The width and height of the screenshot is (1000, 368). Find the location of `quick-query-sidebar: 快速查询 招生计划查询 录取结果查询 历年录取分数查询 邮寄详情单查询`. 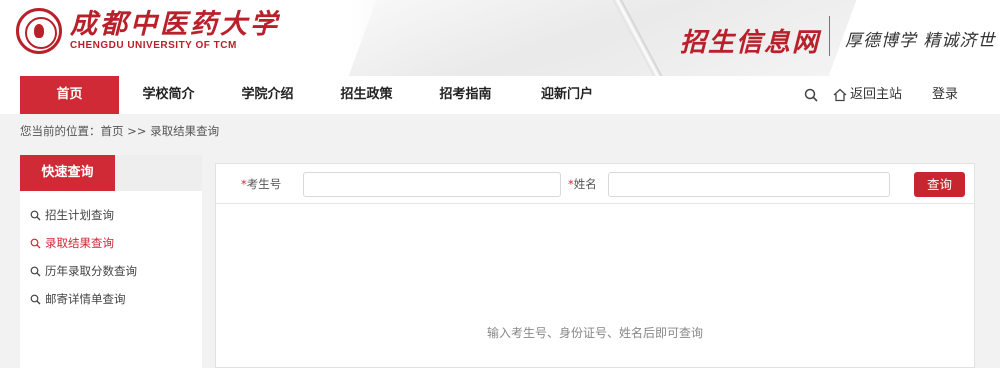

quick-query-sidebar: 快速查询 招生计划查询 录取结果查询 历年录取分数查询 邮寄详情单查询 is located at coordinates (111, 261).